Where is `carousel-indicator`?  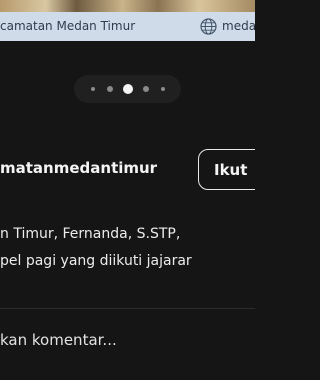 carousel-indicator is located at coordinates (127, 89).